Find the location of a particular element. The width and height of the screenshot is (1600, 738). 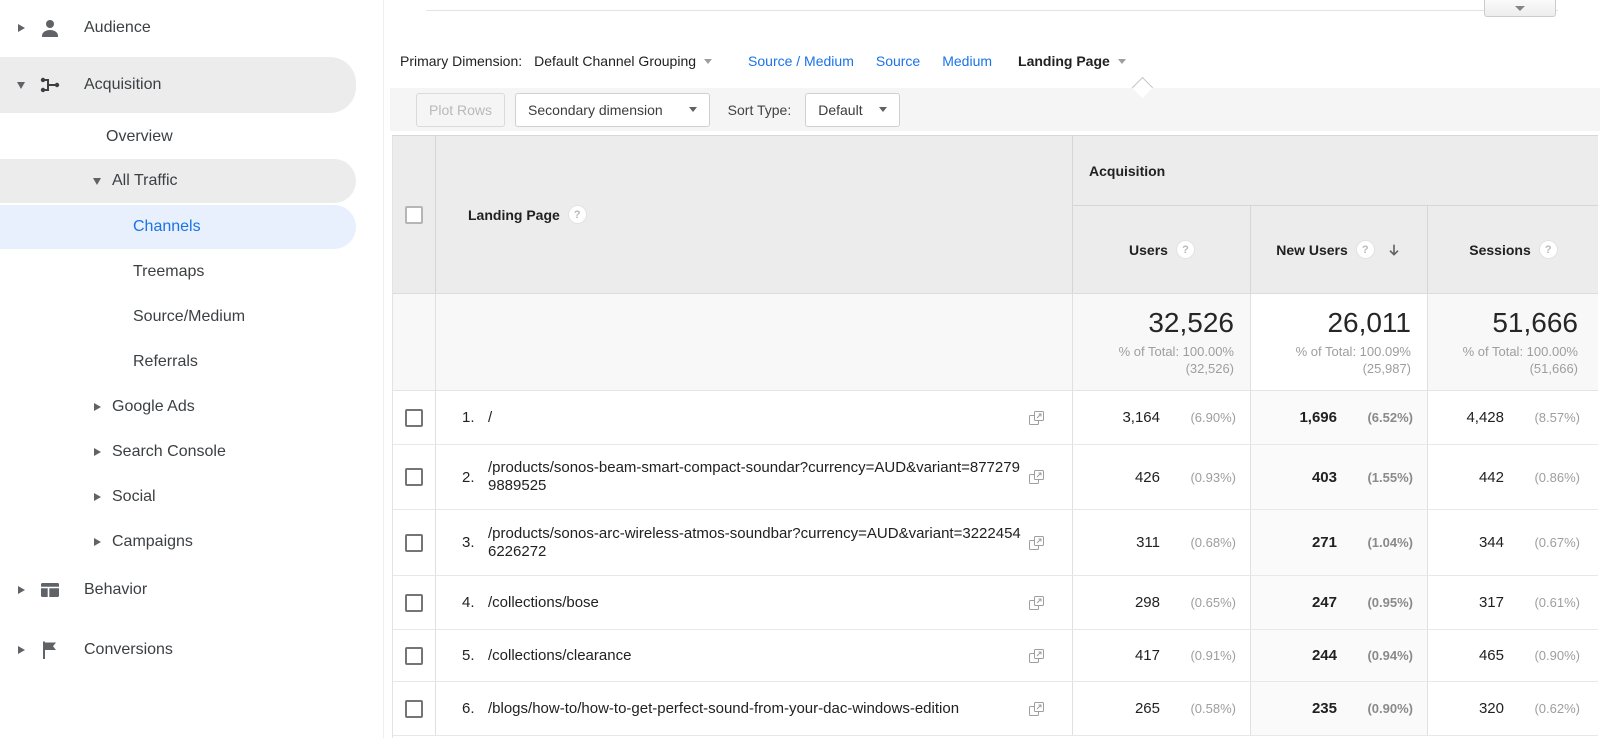

column-header-label: Users is located at coordinates (1148, 249).